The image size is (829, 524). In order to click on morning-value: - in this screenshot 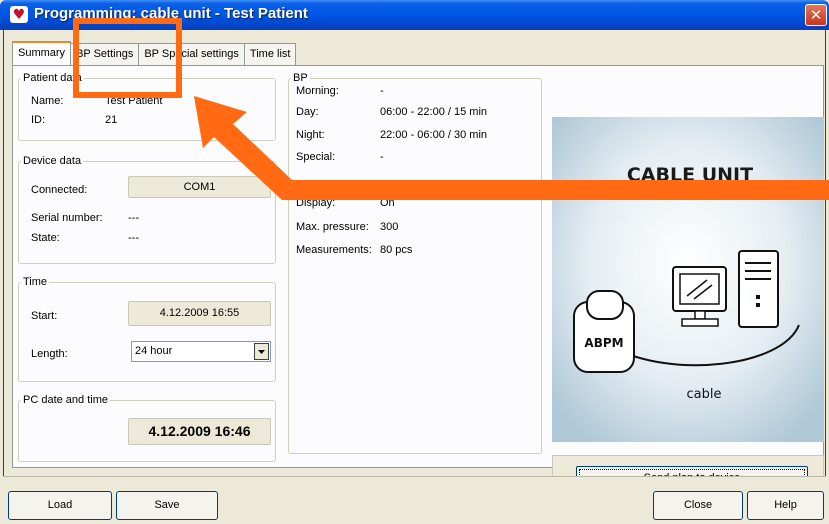, I will do `click(382, 91)`.